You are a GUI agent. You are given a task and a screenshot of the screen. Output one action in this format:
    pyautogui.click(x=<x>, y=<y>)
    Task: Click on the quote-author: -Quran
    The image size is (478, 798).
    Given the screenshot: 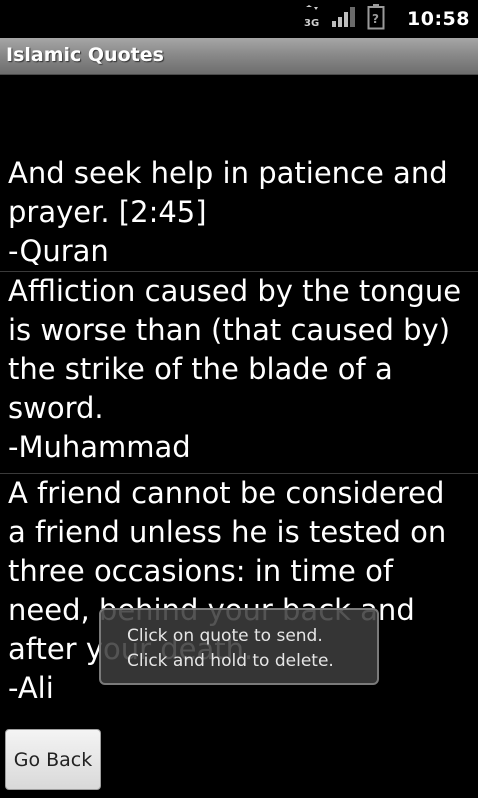 What is the action you would take?
    pyautogui.click(x=58, y=251)
    